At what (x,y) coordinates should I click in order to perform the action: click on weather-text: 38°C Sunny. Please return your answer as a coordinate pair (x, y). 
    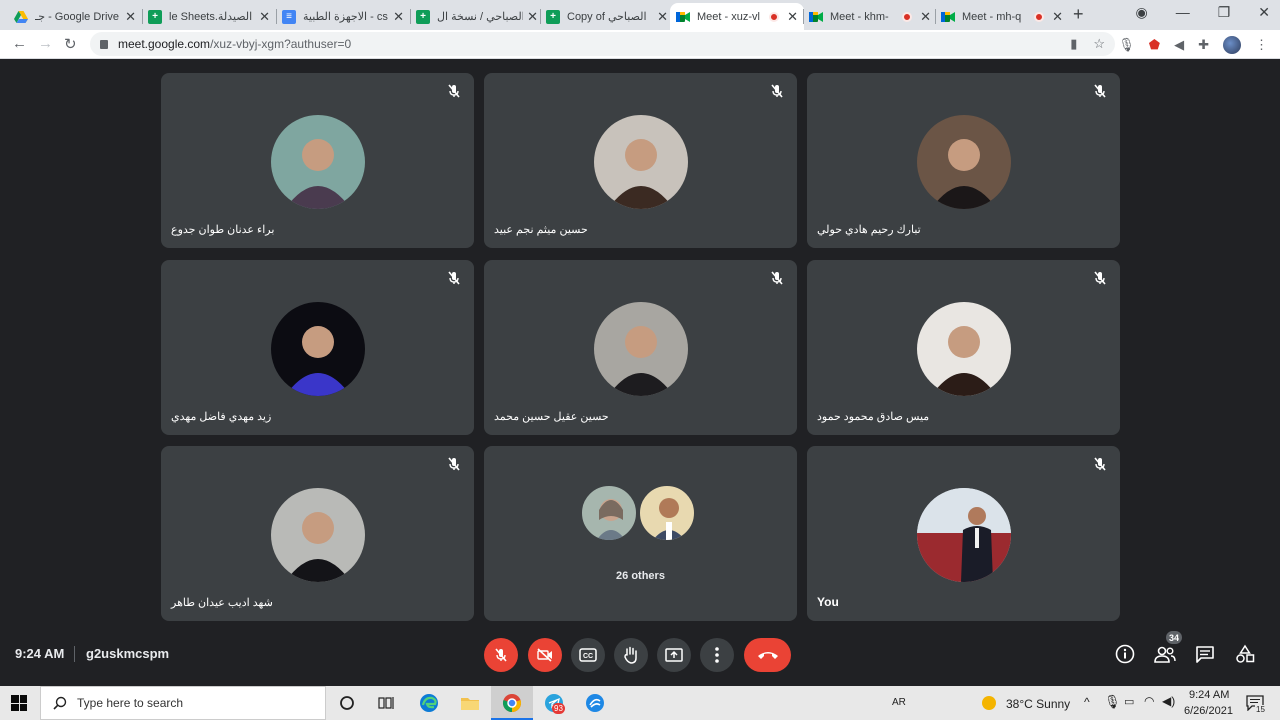
    Looking at the image, I should click on (1038, 704).